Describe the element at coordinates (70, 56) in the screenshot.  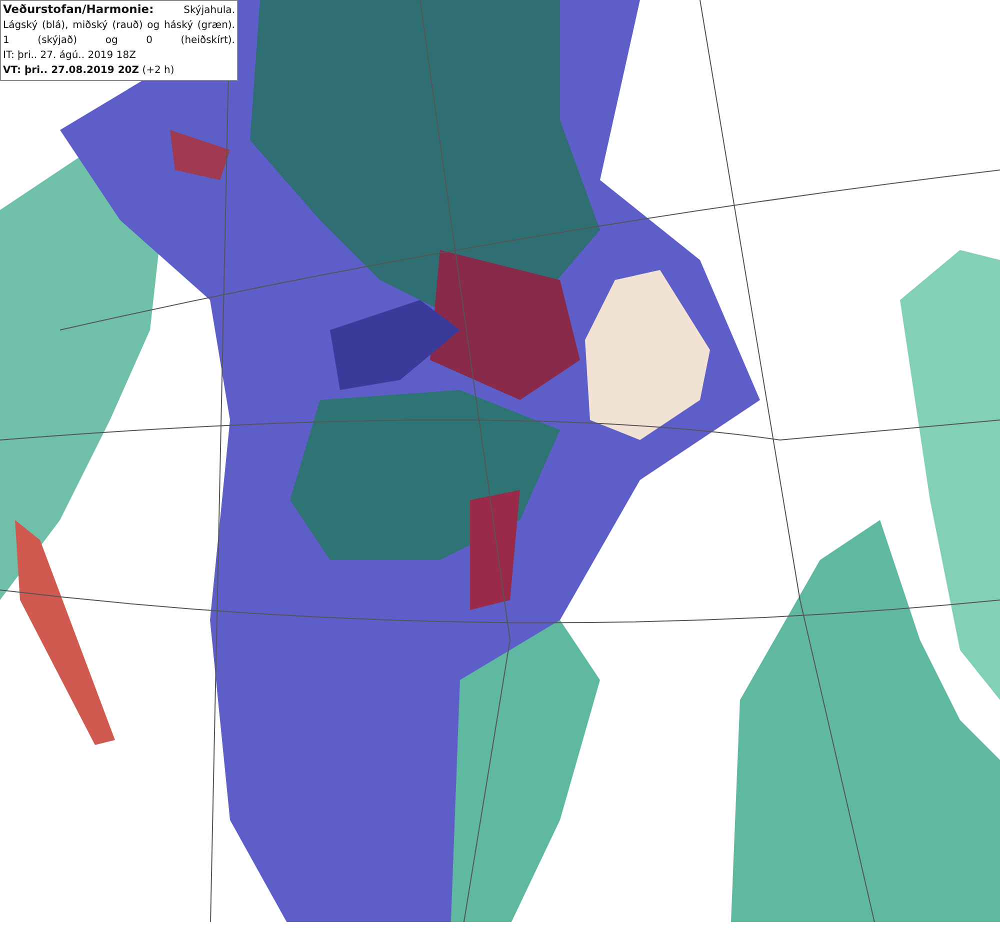
I see `issue-time: IT: þri.. 27. ágú.. 2019 18Z` at that location.